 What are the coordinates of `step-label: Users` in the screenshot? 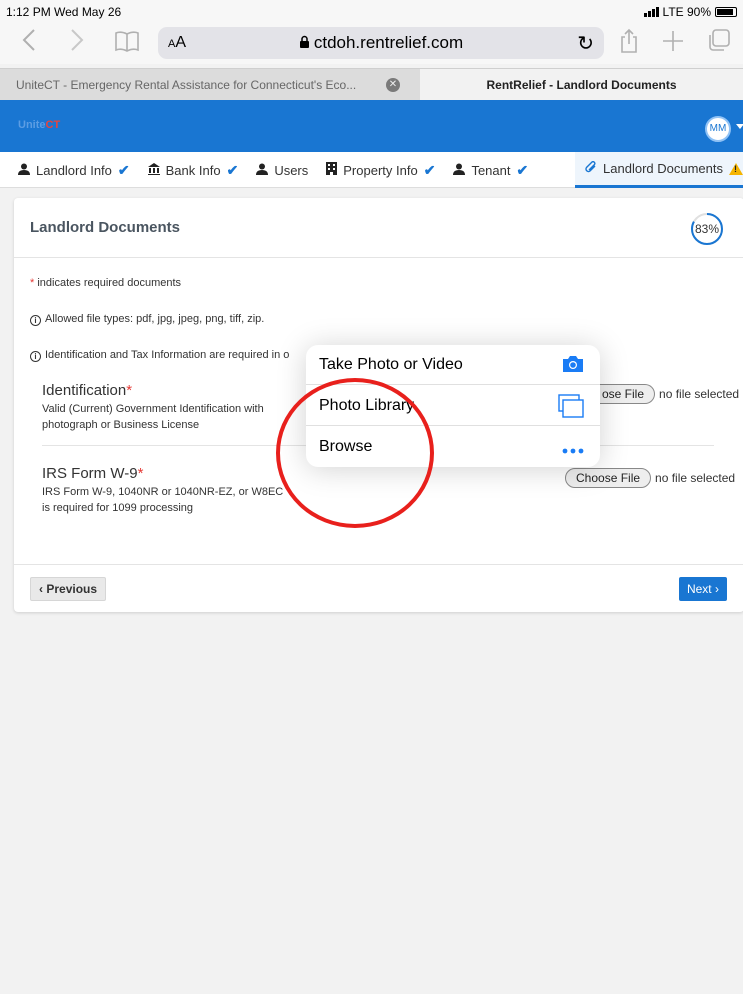 It's located at (291, 170).